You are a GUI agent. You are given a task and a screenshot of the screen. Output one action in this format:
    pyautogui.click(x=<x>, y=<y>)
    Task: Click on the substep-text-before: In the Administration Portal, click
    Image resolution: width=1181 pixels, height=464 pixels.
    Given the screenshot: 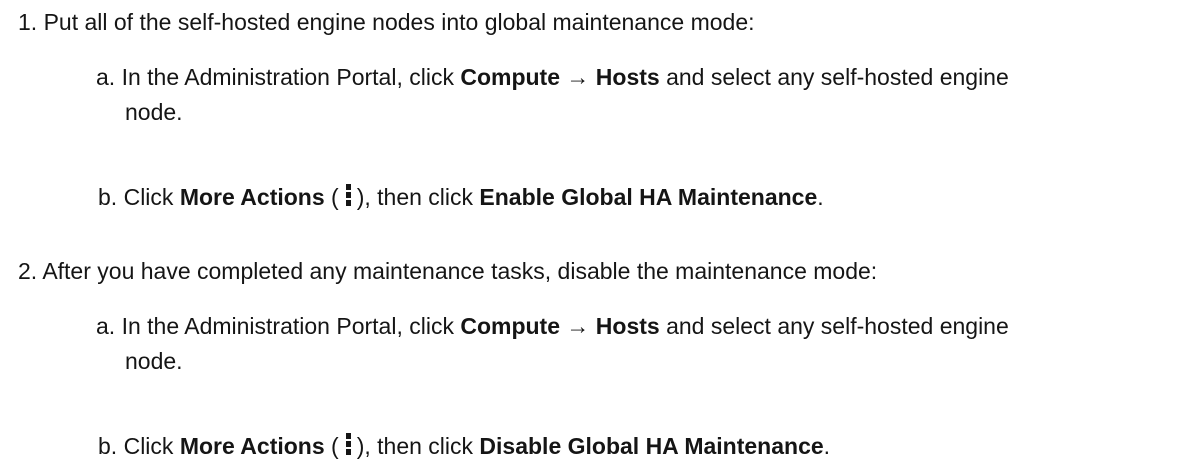 What is the action you would take?
    pyautogui.click(x=291, y=77)
    